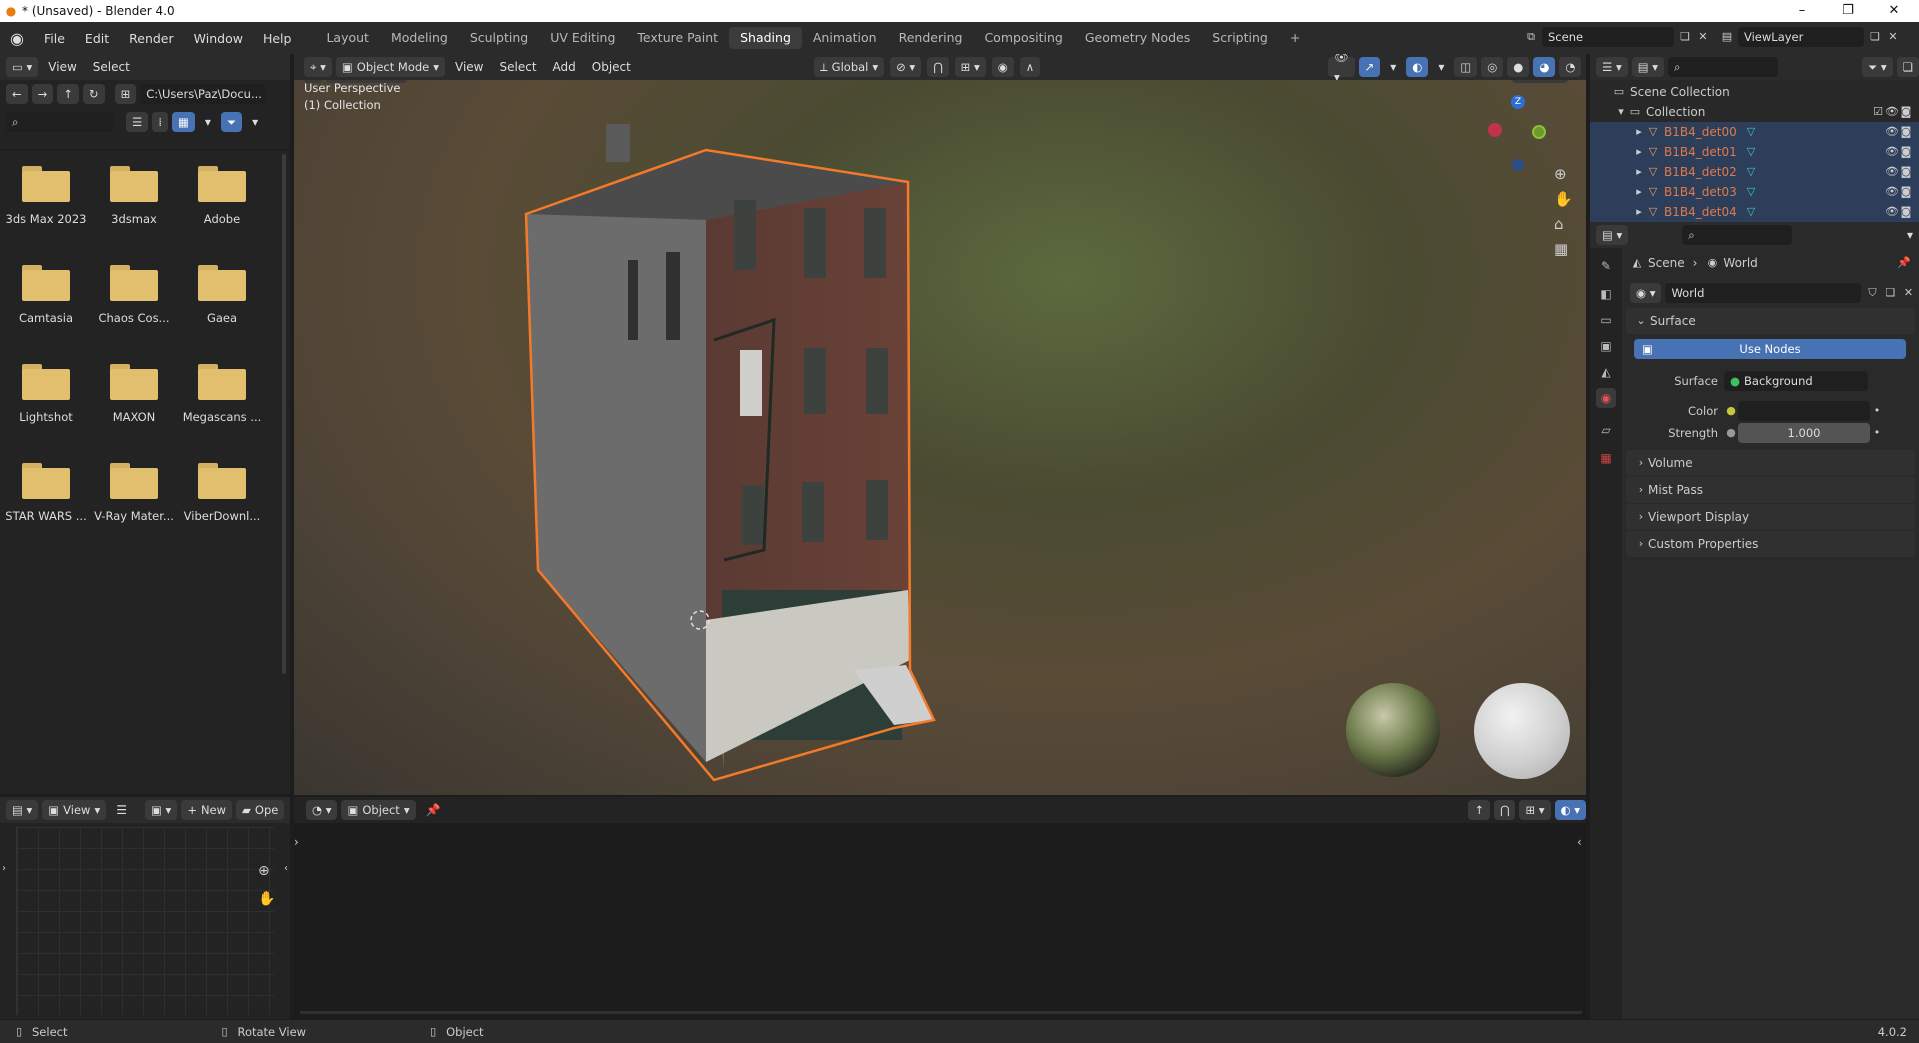  I want to click on image-editor-grid, so click(145, 921).